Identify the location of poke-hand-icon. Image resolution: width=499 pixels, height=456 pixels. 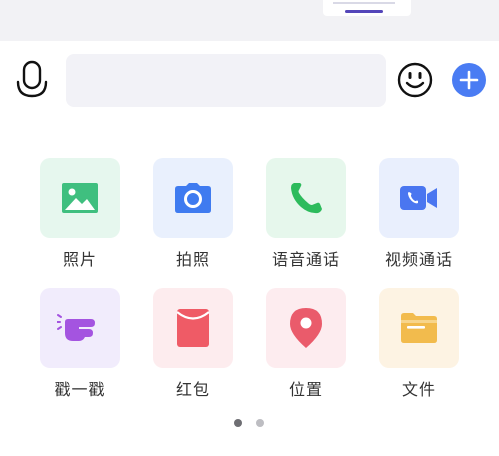
(76, 327).